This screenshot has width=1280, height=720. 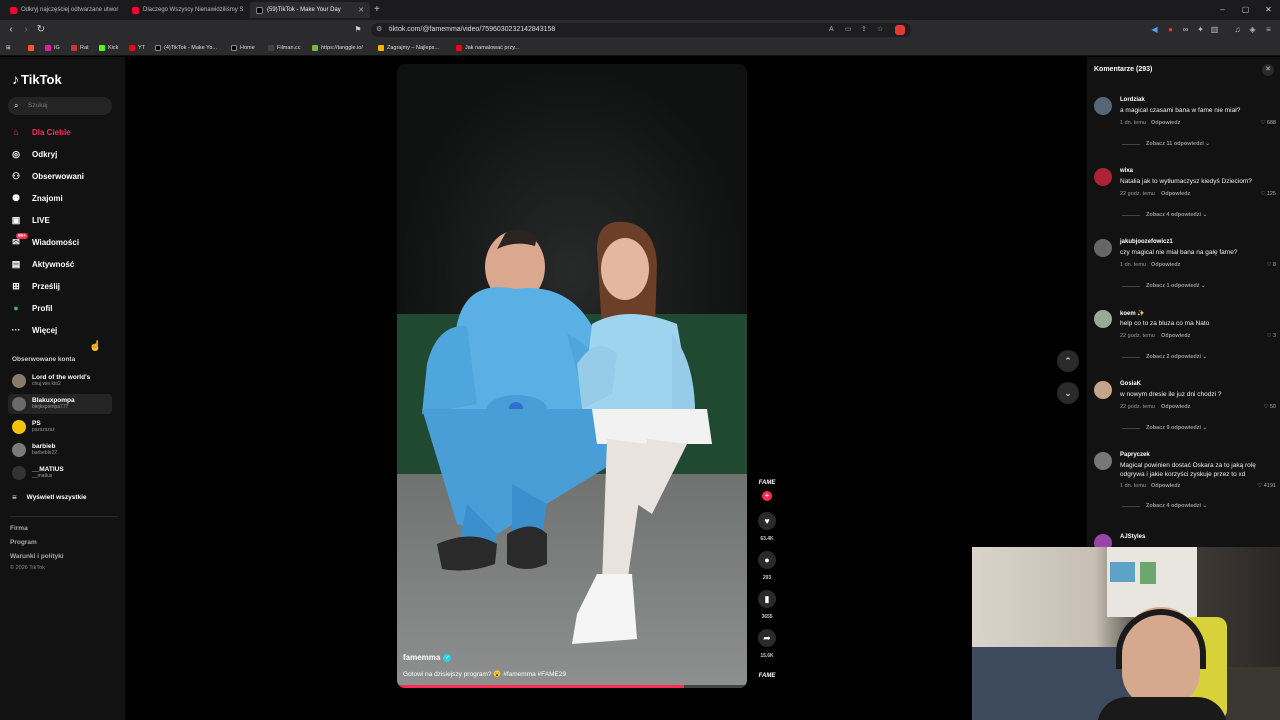 What do you see at coordinates (1268, 29) in the screenshot?
I see `menu-icon: ≡` at bounding box center [1268, 29].